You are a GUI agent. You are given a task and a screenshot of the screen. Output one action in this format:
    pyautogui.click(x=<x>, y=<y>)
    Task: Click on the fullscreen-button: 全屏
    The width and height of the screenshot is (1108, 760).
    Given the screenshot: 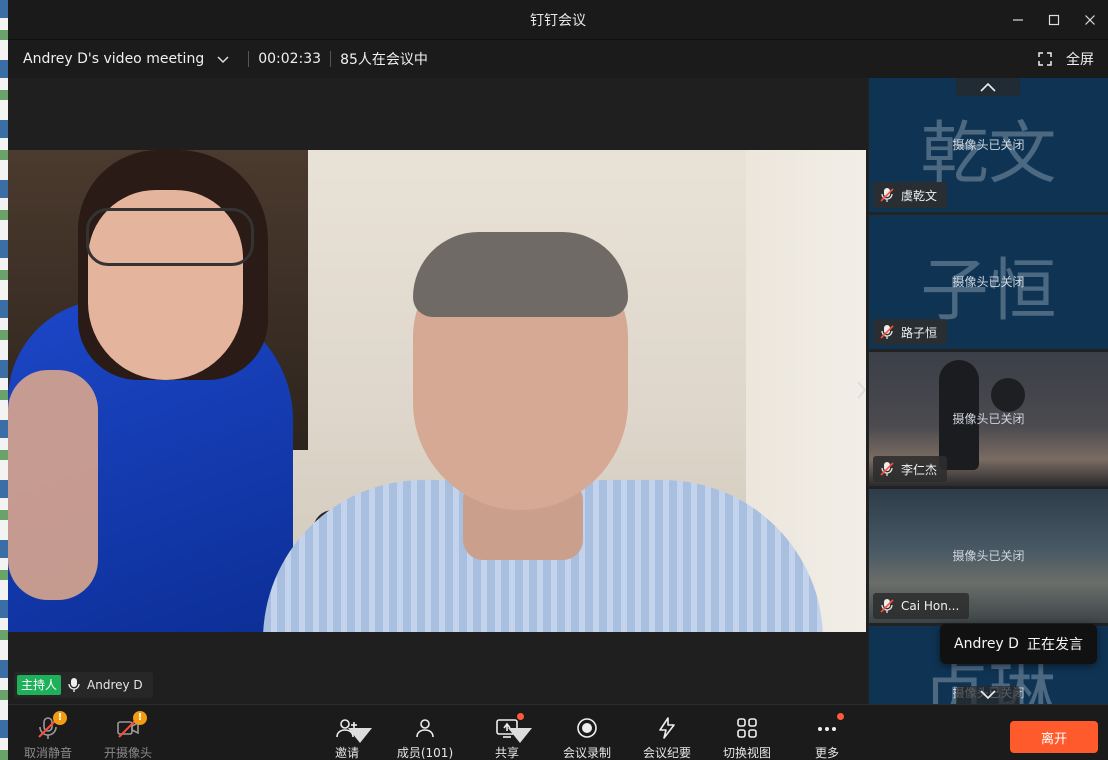 What is the action you would take?
    pyautogui.click(x=1066, y=59)
    